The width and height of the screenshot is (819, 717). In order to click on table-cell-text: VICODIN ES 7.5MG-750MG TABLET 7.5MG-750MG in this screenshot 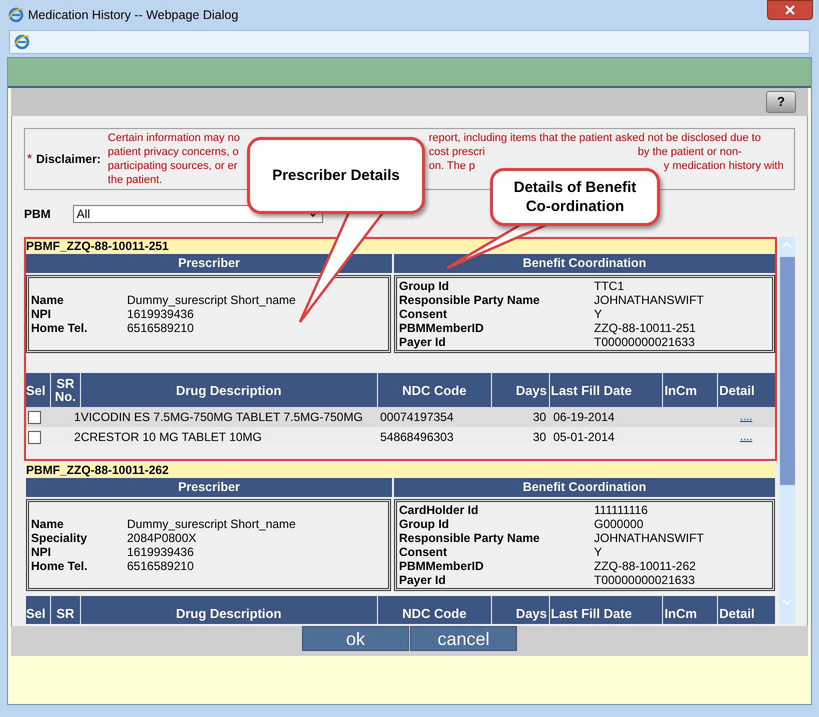, I will do `click(222, 417)`.